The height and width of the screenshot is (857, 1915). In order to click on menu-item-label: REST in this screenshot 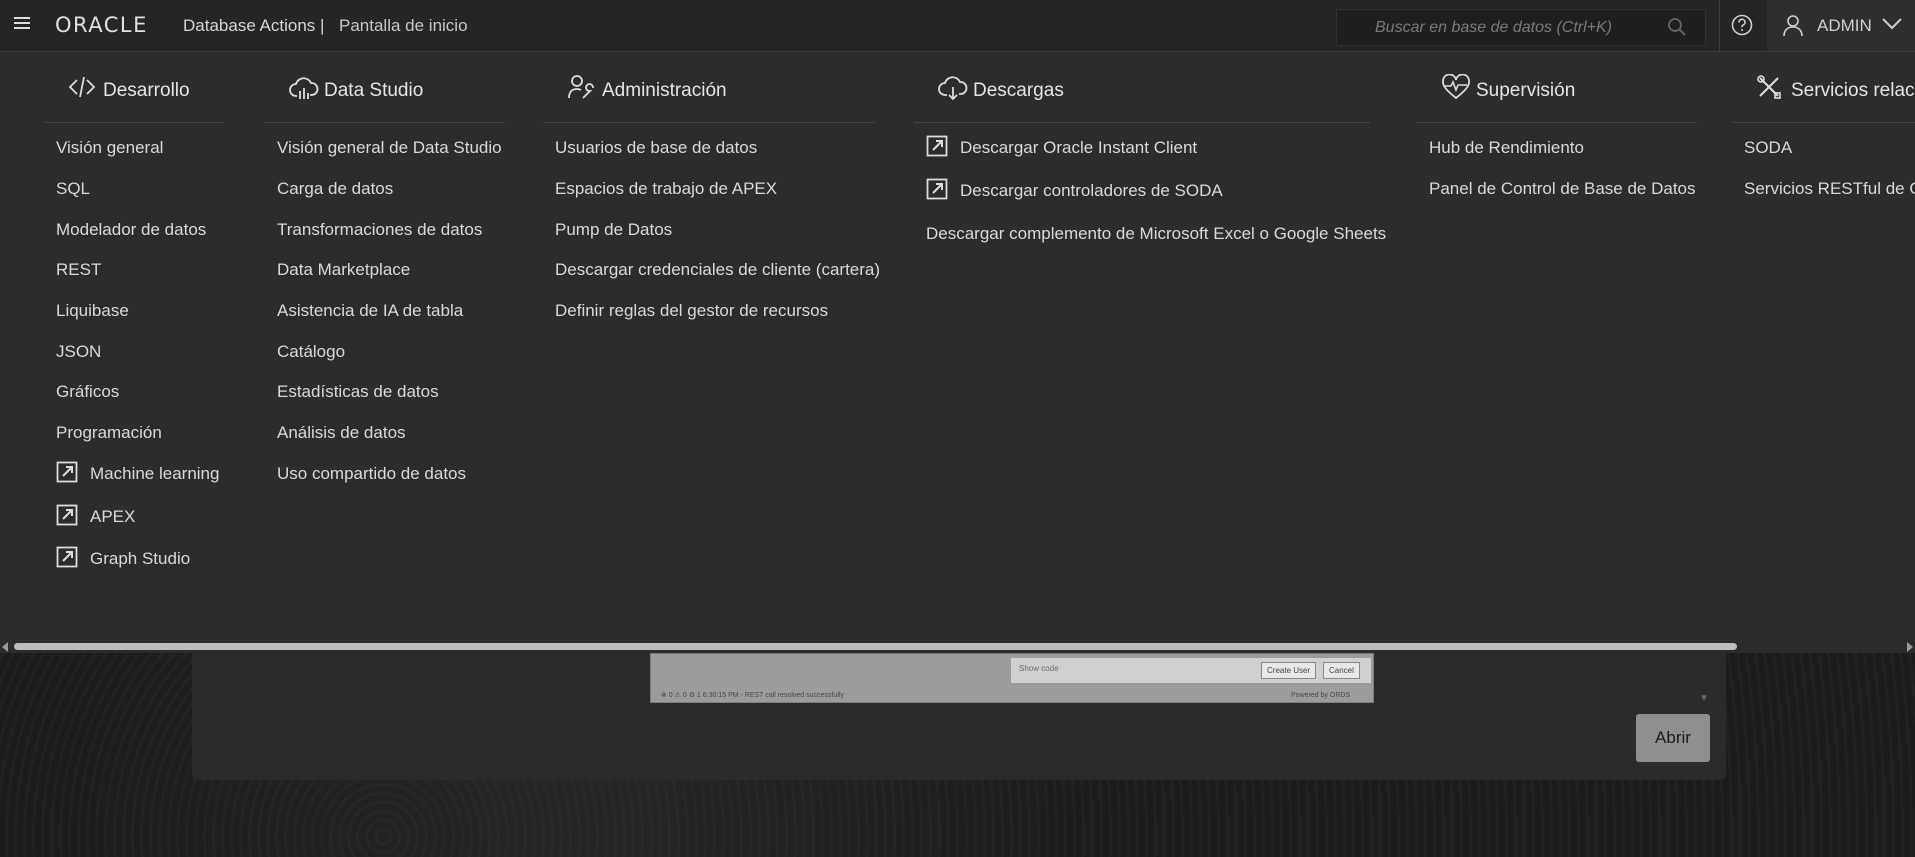, I will do `click(79, 269)`.